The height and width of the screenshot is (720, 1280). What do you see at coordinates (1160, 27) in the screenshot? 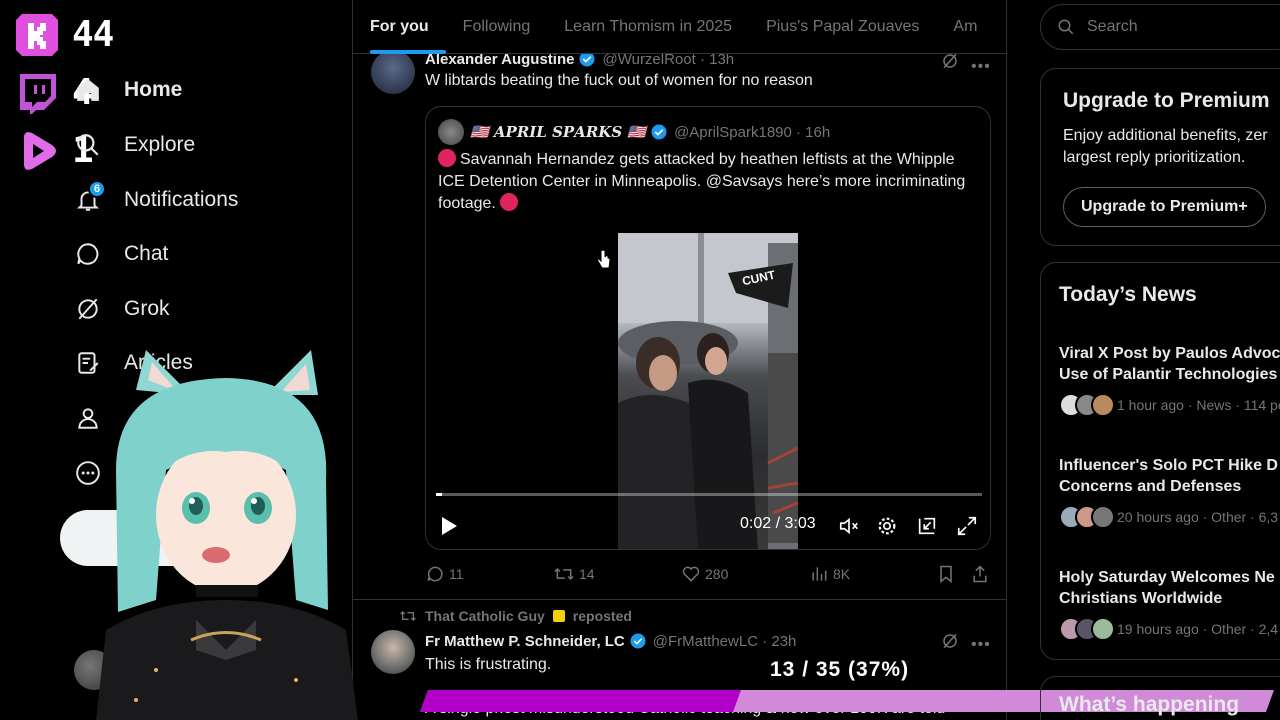
I see `search-input: Search` at bounding box center [1160, 27].